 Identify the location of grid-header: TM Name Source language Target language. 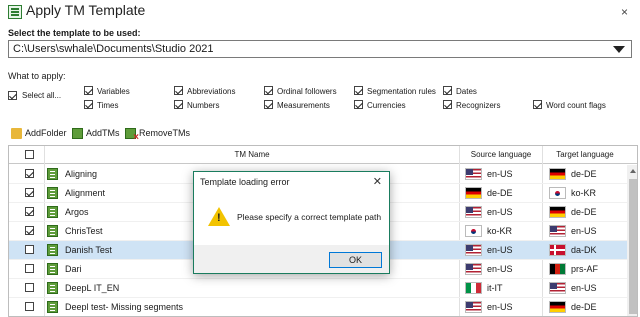
(323, 155).